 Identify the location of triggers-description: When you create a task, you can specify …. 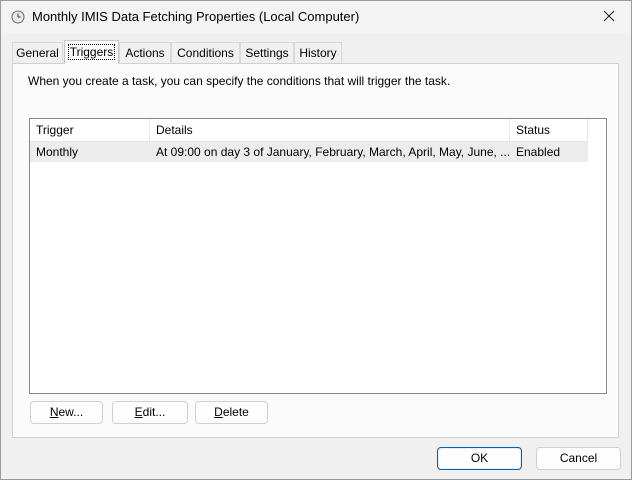
(239, 81).